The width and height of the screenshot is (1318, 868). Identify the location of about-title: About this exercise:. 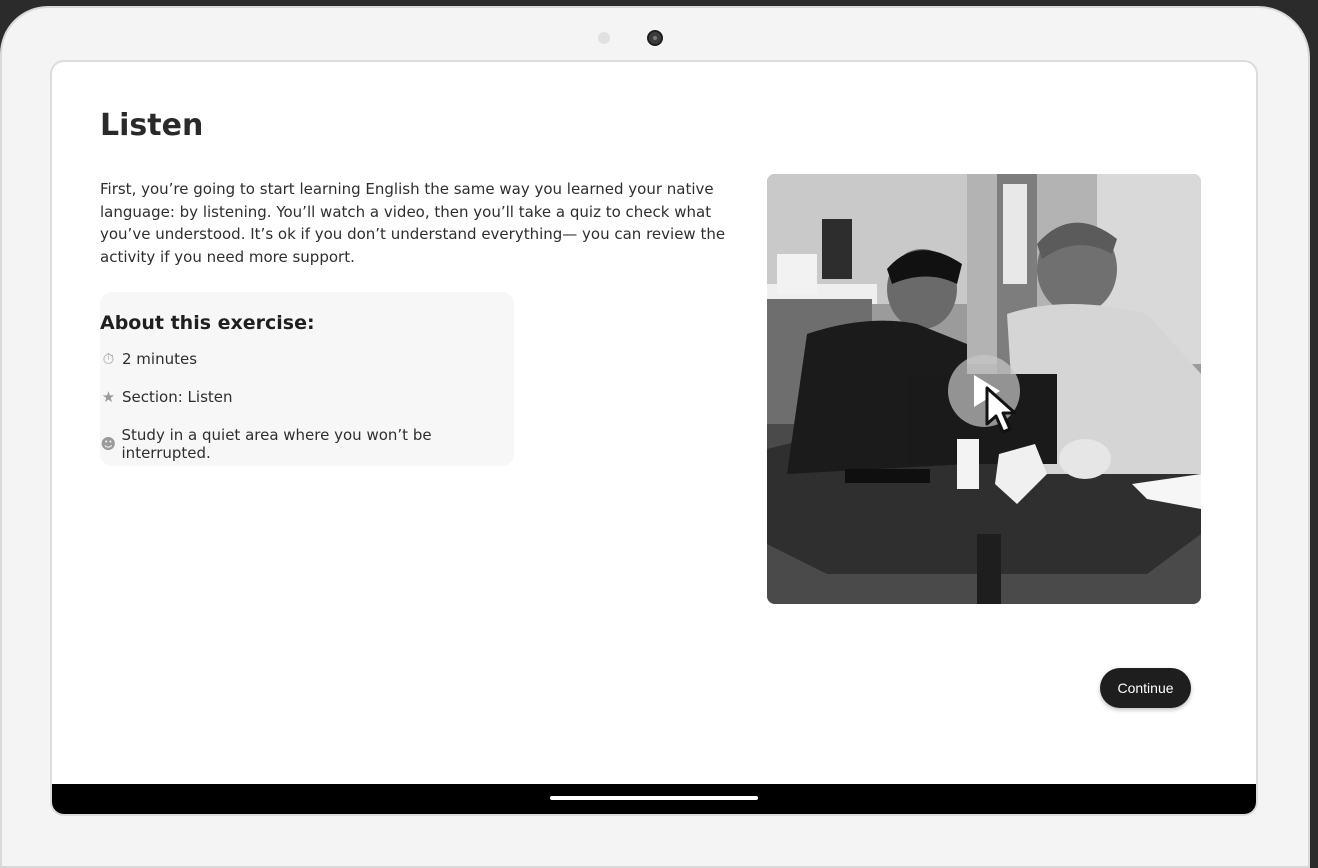
(207, 323).